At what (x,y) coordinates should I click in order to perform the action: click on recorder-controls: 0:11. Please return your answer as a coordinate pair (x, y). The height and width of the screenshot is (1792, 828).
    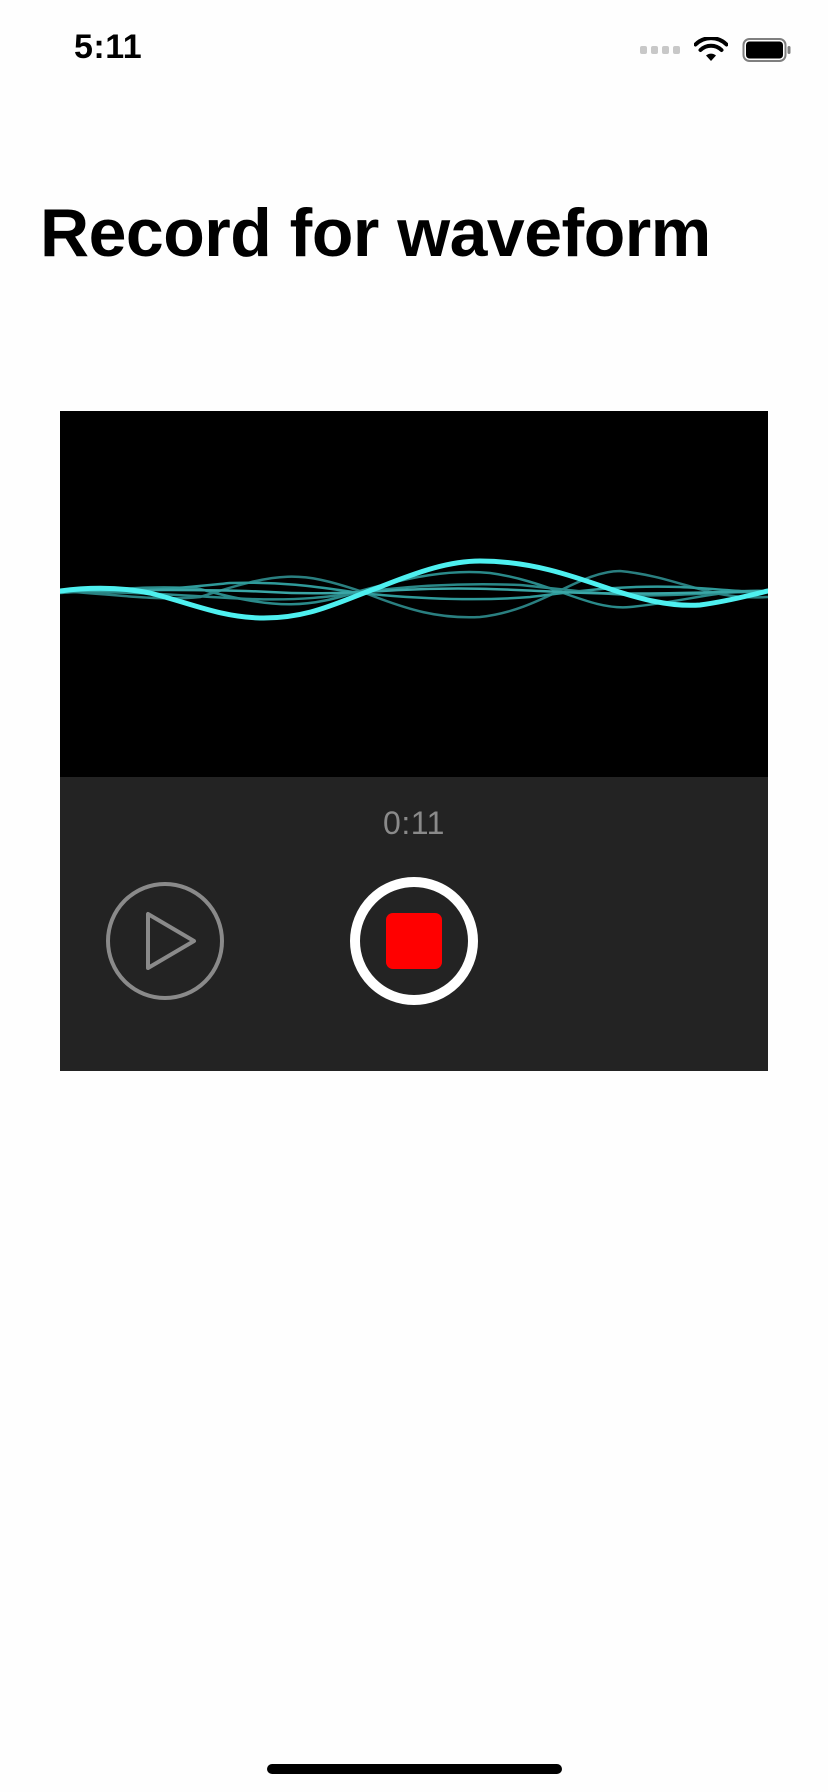
    Looking at the image, I should click on (414, 924).